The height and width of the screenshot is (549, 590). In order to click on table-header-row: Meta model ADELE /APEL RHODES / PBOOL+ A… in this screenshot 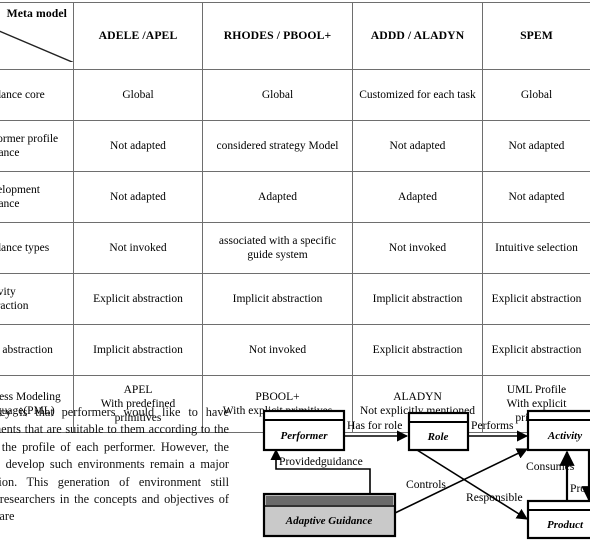, I will do `click(295, 36)`.